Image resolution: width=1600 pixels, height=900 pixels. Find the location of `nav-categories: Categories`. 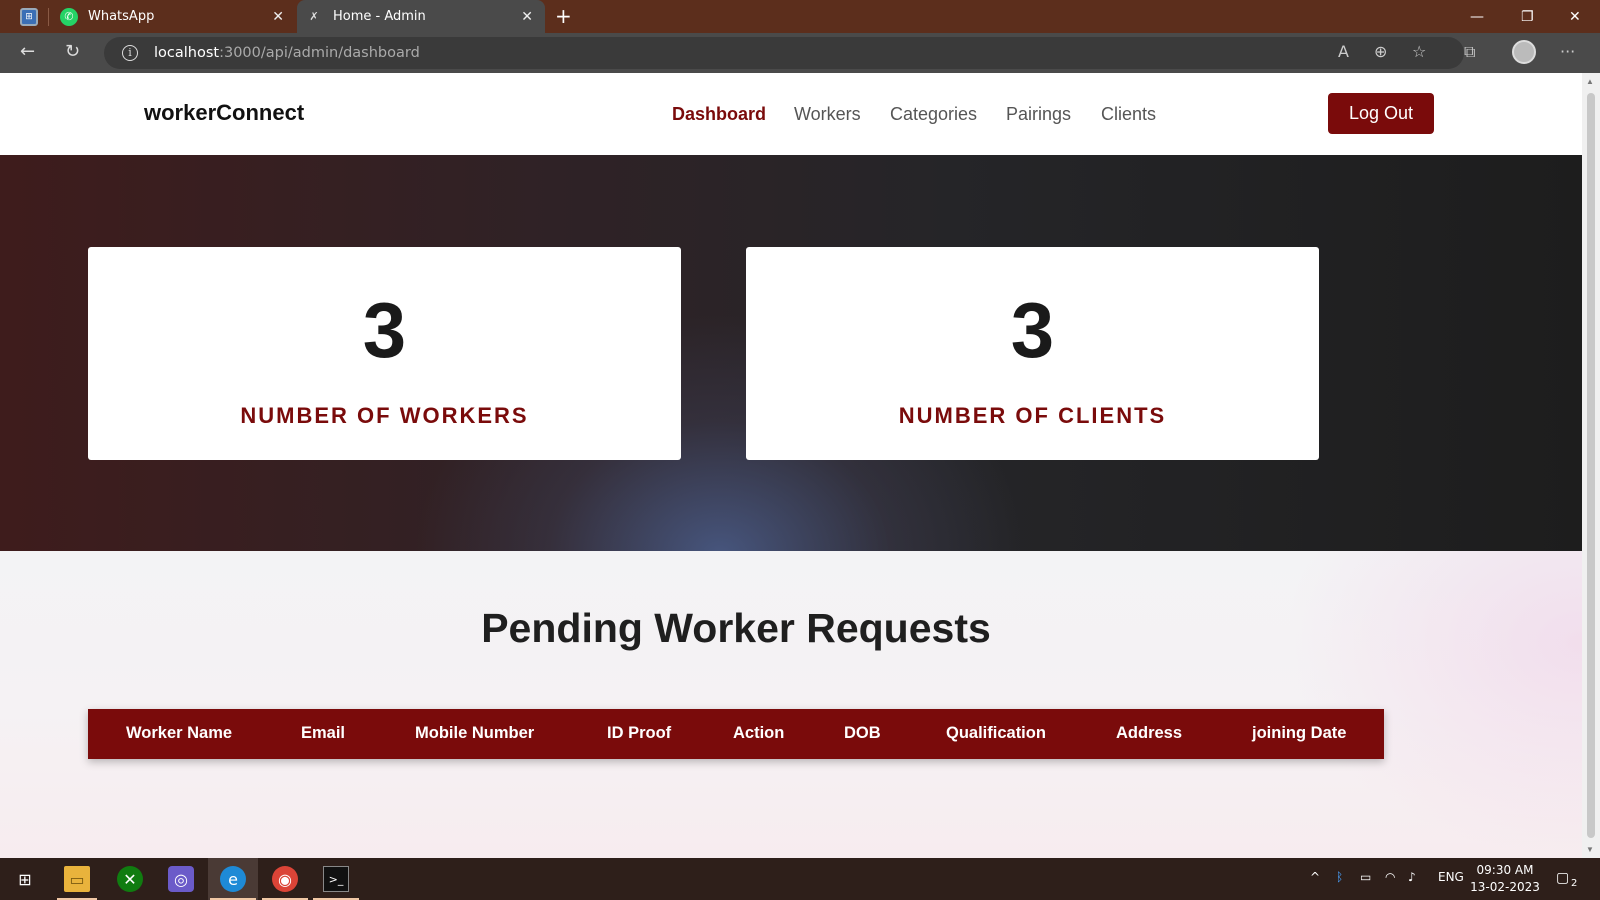

nav-categories: Categories is located at coordinates (933, 114).